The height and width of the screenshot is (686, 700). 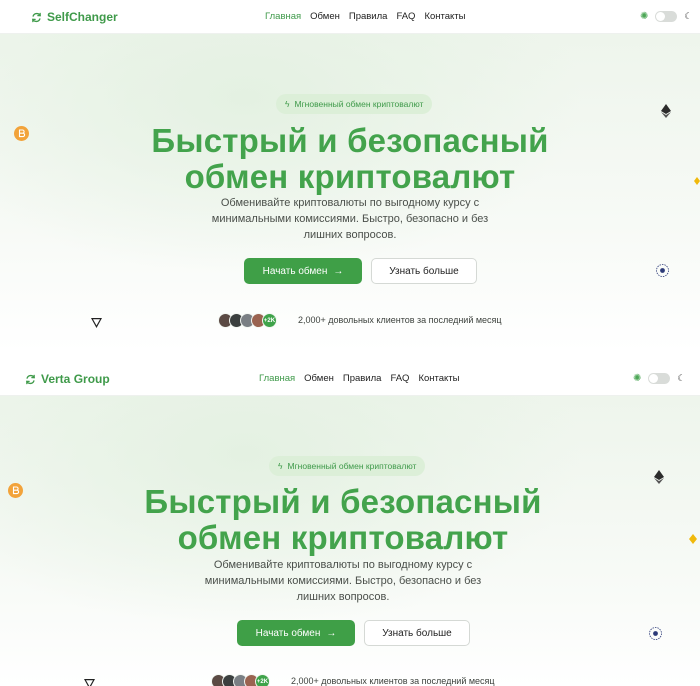 I want to click on brand-name: SelfChanger, so click(x=82, y=17).